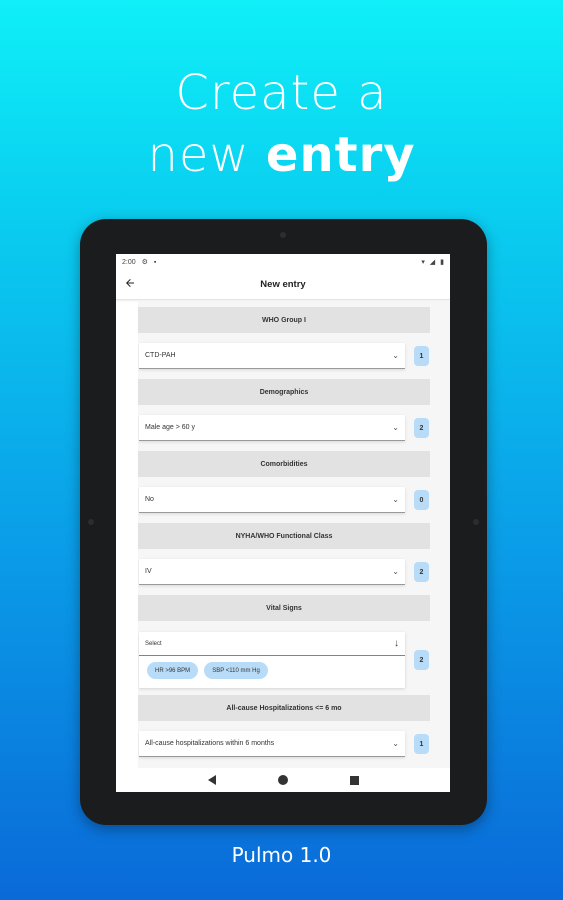  What do you see at coordinates (155, 262) in the screenshot?
I see `notification-icon: ▪` at bounding box center [155, 262].